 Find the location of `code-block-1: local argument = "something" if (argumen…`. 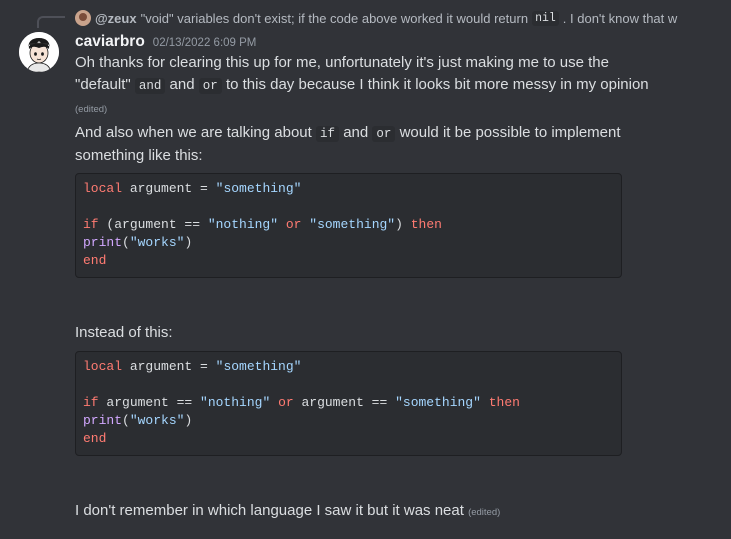

code-block-1: local argument = "something" if (argumen… is located at coordinates (348, 225).